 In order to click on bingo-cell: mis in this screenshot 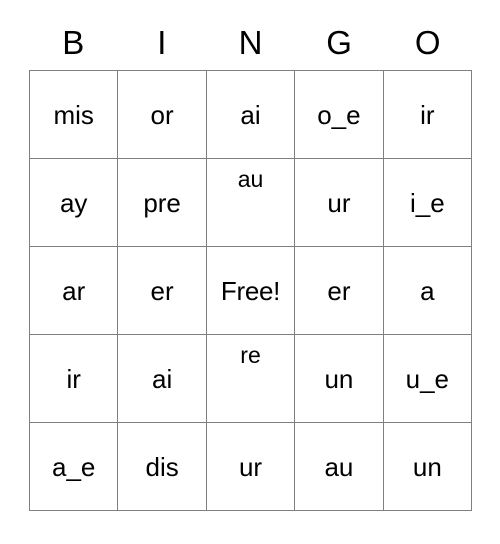, I will do `click(74, 115)`.